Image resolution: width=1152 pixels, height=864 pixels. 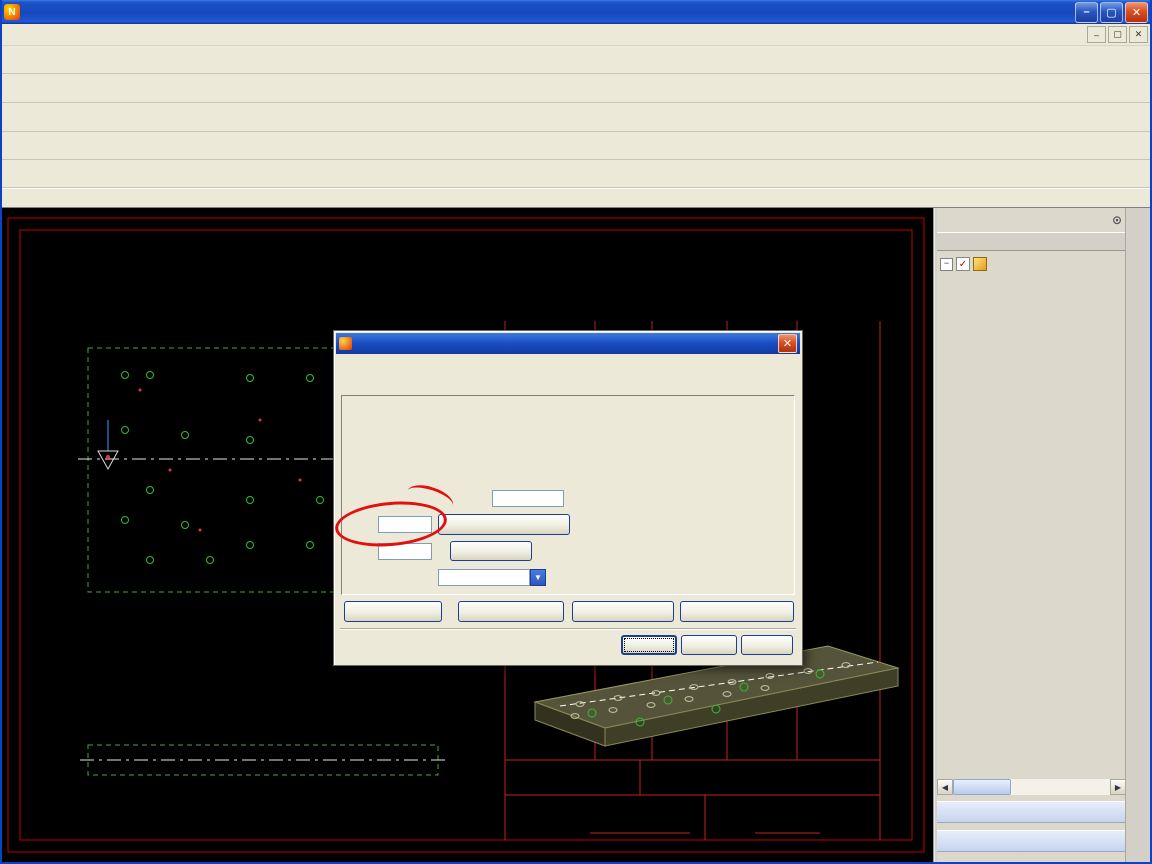 What do you see at coordinates (504, 524) in the screenshot?
I see `define-render-style-button` at bounding box center [504, 524].